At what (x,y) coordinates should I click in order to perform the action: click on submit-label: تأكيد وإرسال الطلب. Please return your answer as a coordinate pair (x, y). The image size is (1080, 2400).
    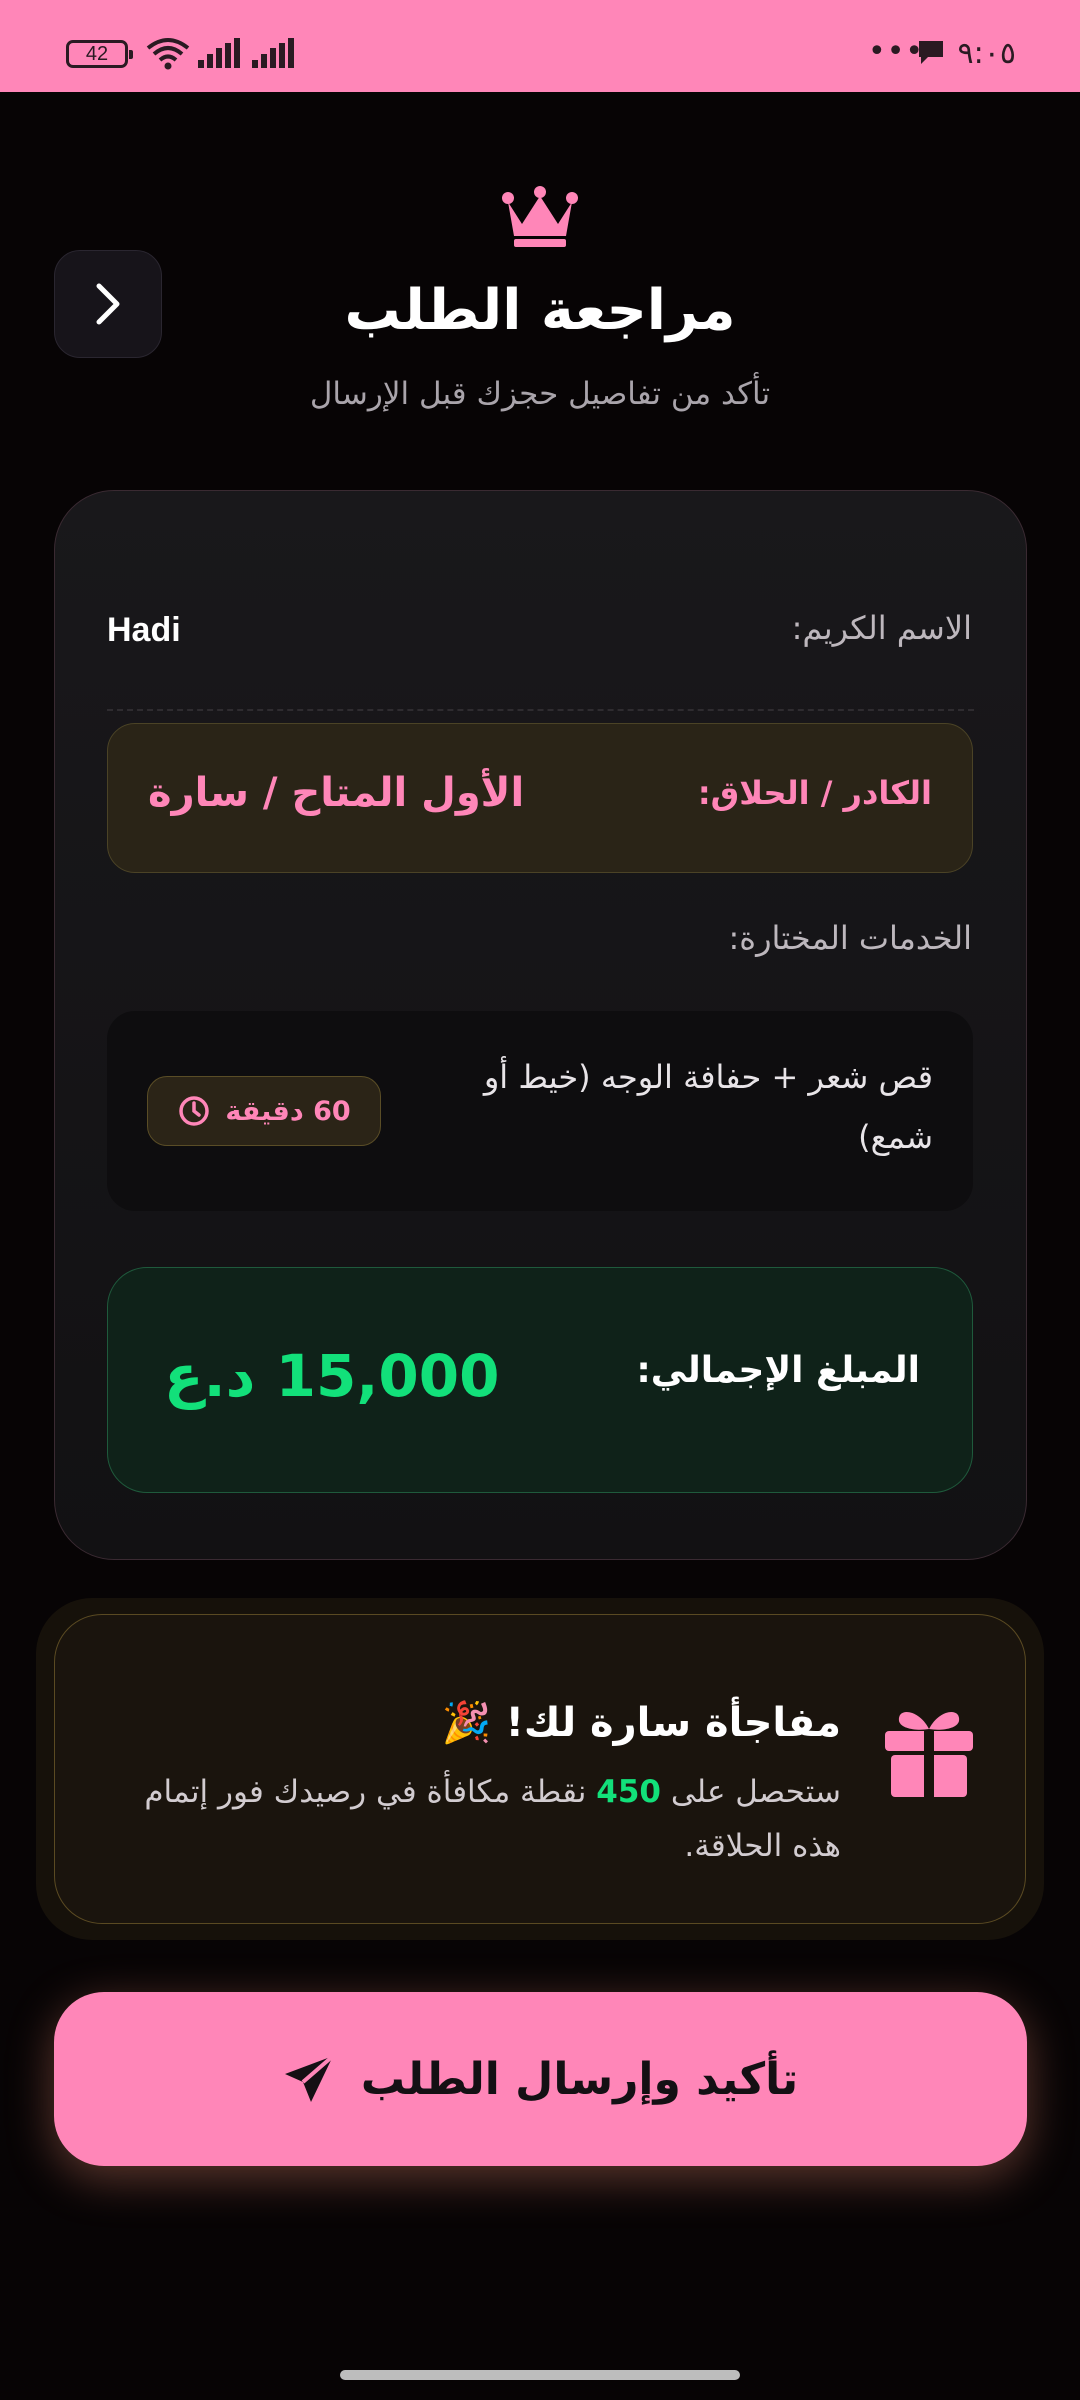
    Looking at the image, I should click on (579, 2079).